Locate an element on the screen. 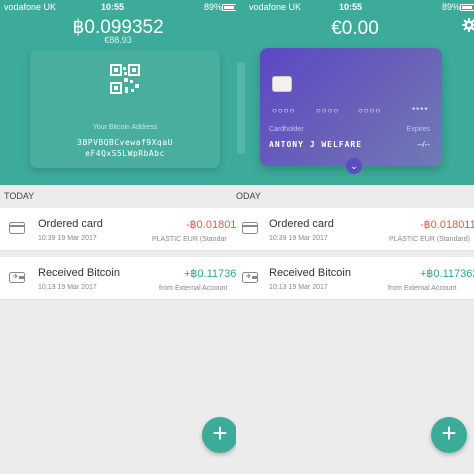  address-label: Your Bitcoin Address is located at coordinates (125, 127).